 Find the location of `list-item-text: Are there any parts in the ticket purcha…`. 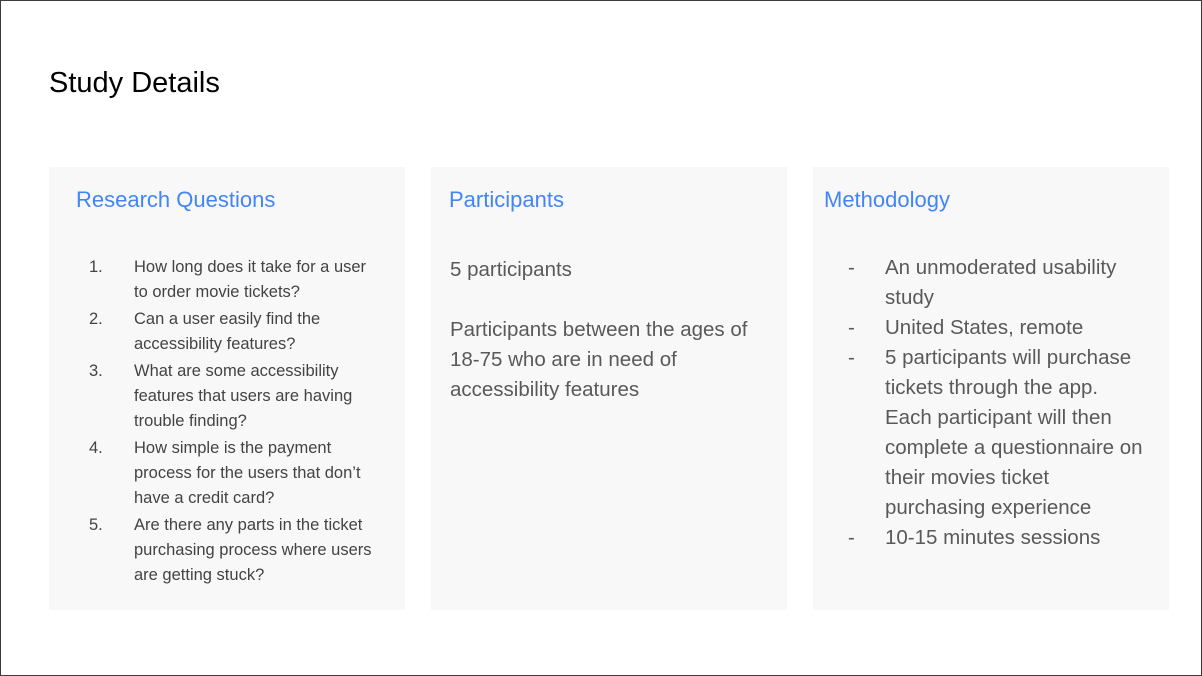

list-item-text: Are there any parts in the ticket purcha… is located at coordinates (253, 550).